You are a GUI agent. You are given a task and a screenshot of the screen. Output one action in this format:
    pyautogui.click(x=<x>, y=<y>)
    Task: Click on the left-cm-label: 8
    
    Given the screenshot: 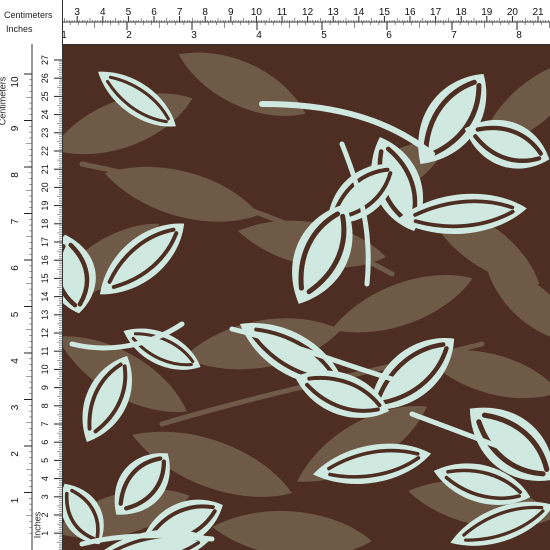 What is the action you would take?
    pyautogui.click(x=45, y=405)
    